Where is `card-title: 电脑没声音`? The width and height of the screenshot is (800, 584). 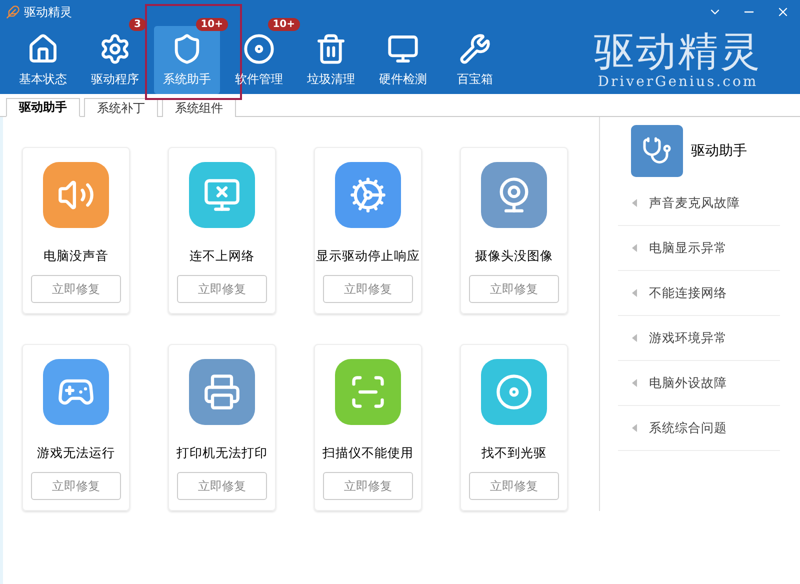 card-title: 电脑没声音 is located at coordinates (76, 256).